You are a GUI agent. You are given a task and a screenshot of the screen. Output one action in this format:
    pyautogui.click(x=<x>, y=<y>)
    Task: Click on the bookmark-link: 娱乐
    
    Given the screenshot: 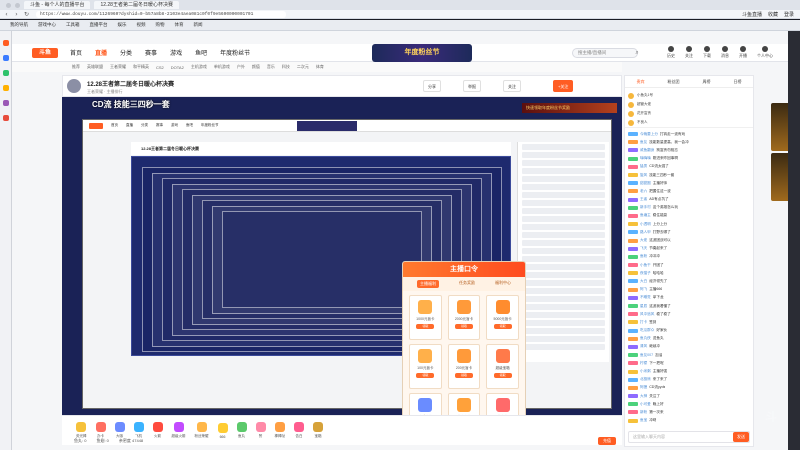 What is the action you would take?
    pyautogui.click(x=122, y=25)
    